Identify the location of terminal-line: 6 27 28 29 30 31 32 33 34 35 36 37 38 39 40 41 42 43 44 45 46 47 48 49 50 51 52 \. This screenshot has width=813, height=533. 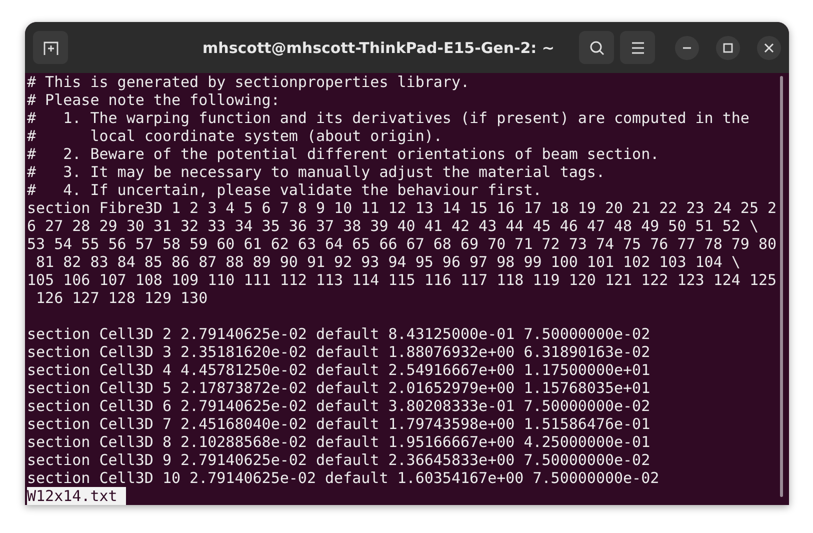
(392, 226).